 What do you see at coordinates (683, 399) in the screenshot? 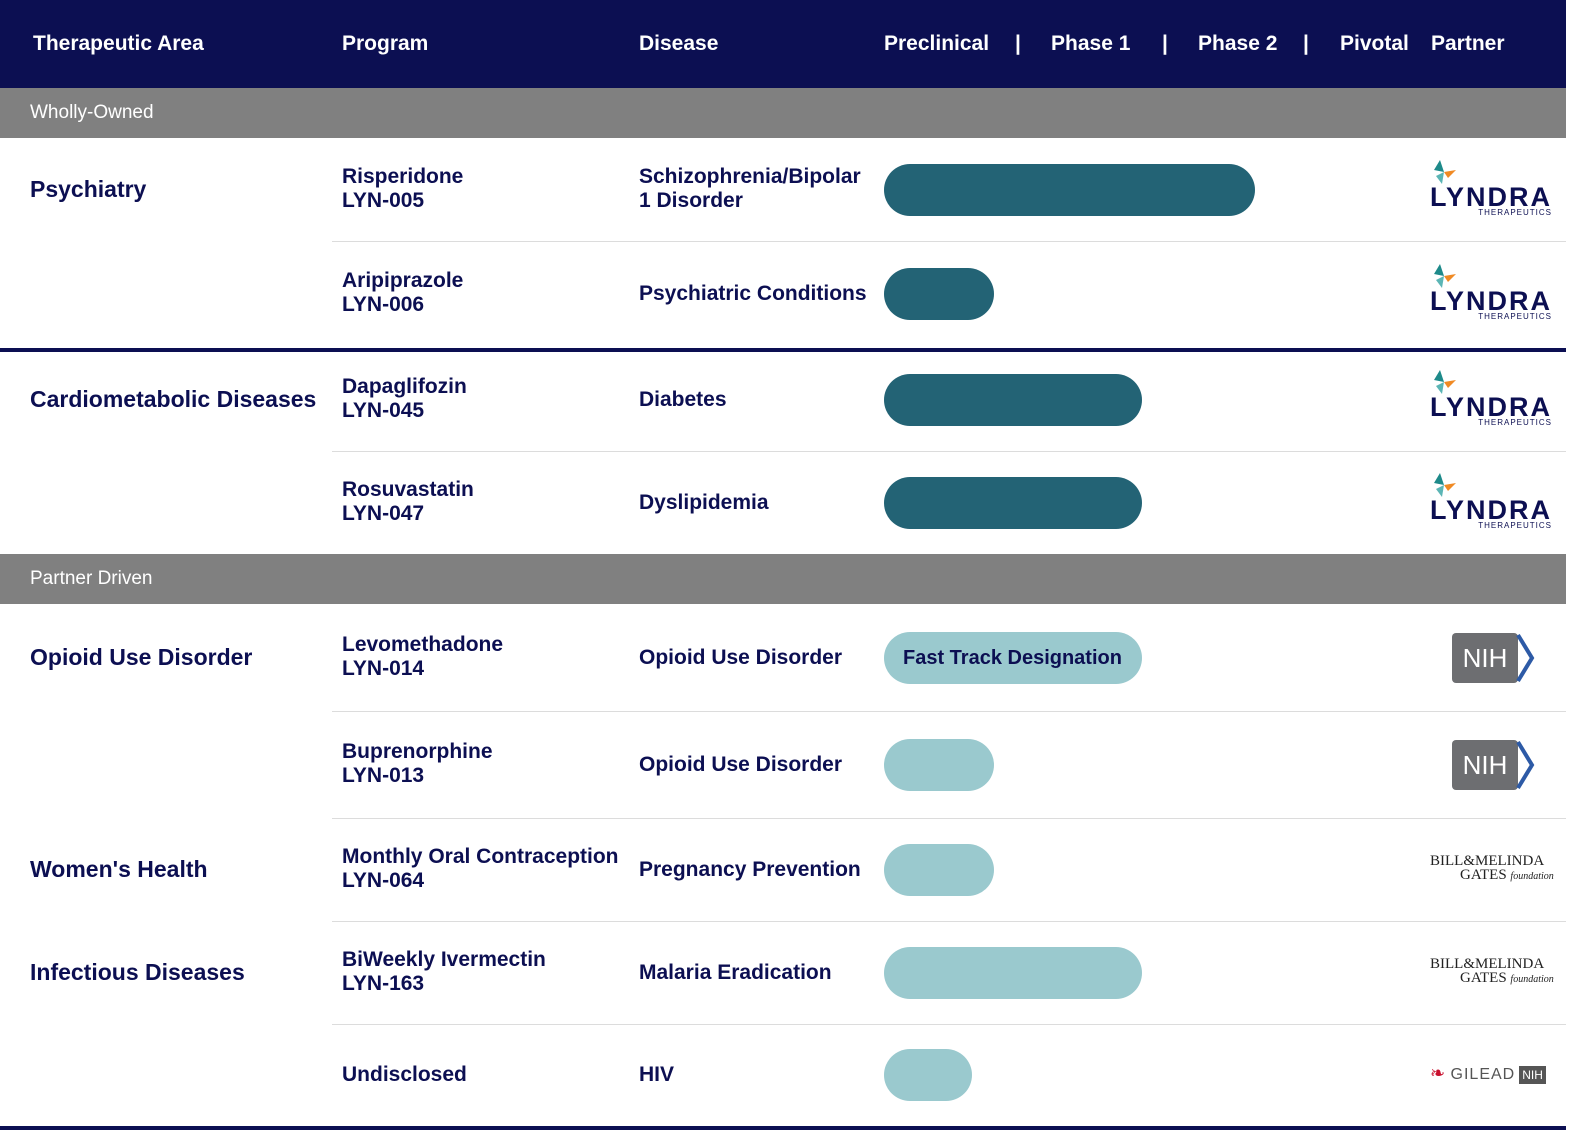
I see `disease-cell: Diabetes` at bounding box center [683, 399].